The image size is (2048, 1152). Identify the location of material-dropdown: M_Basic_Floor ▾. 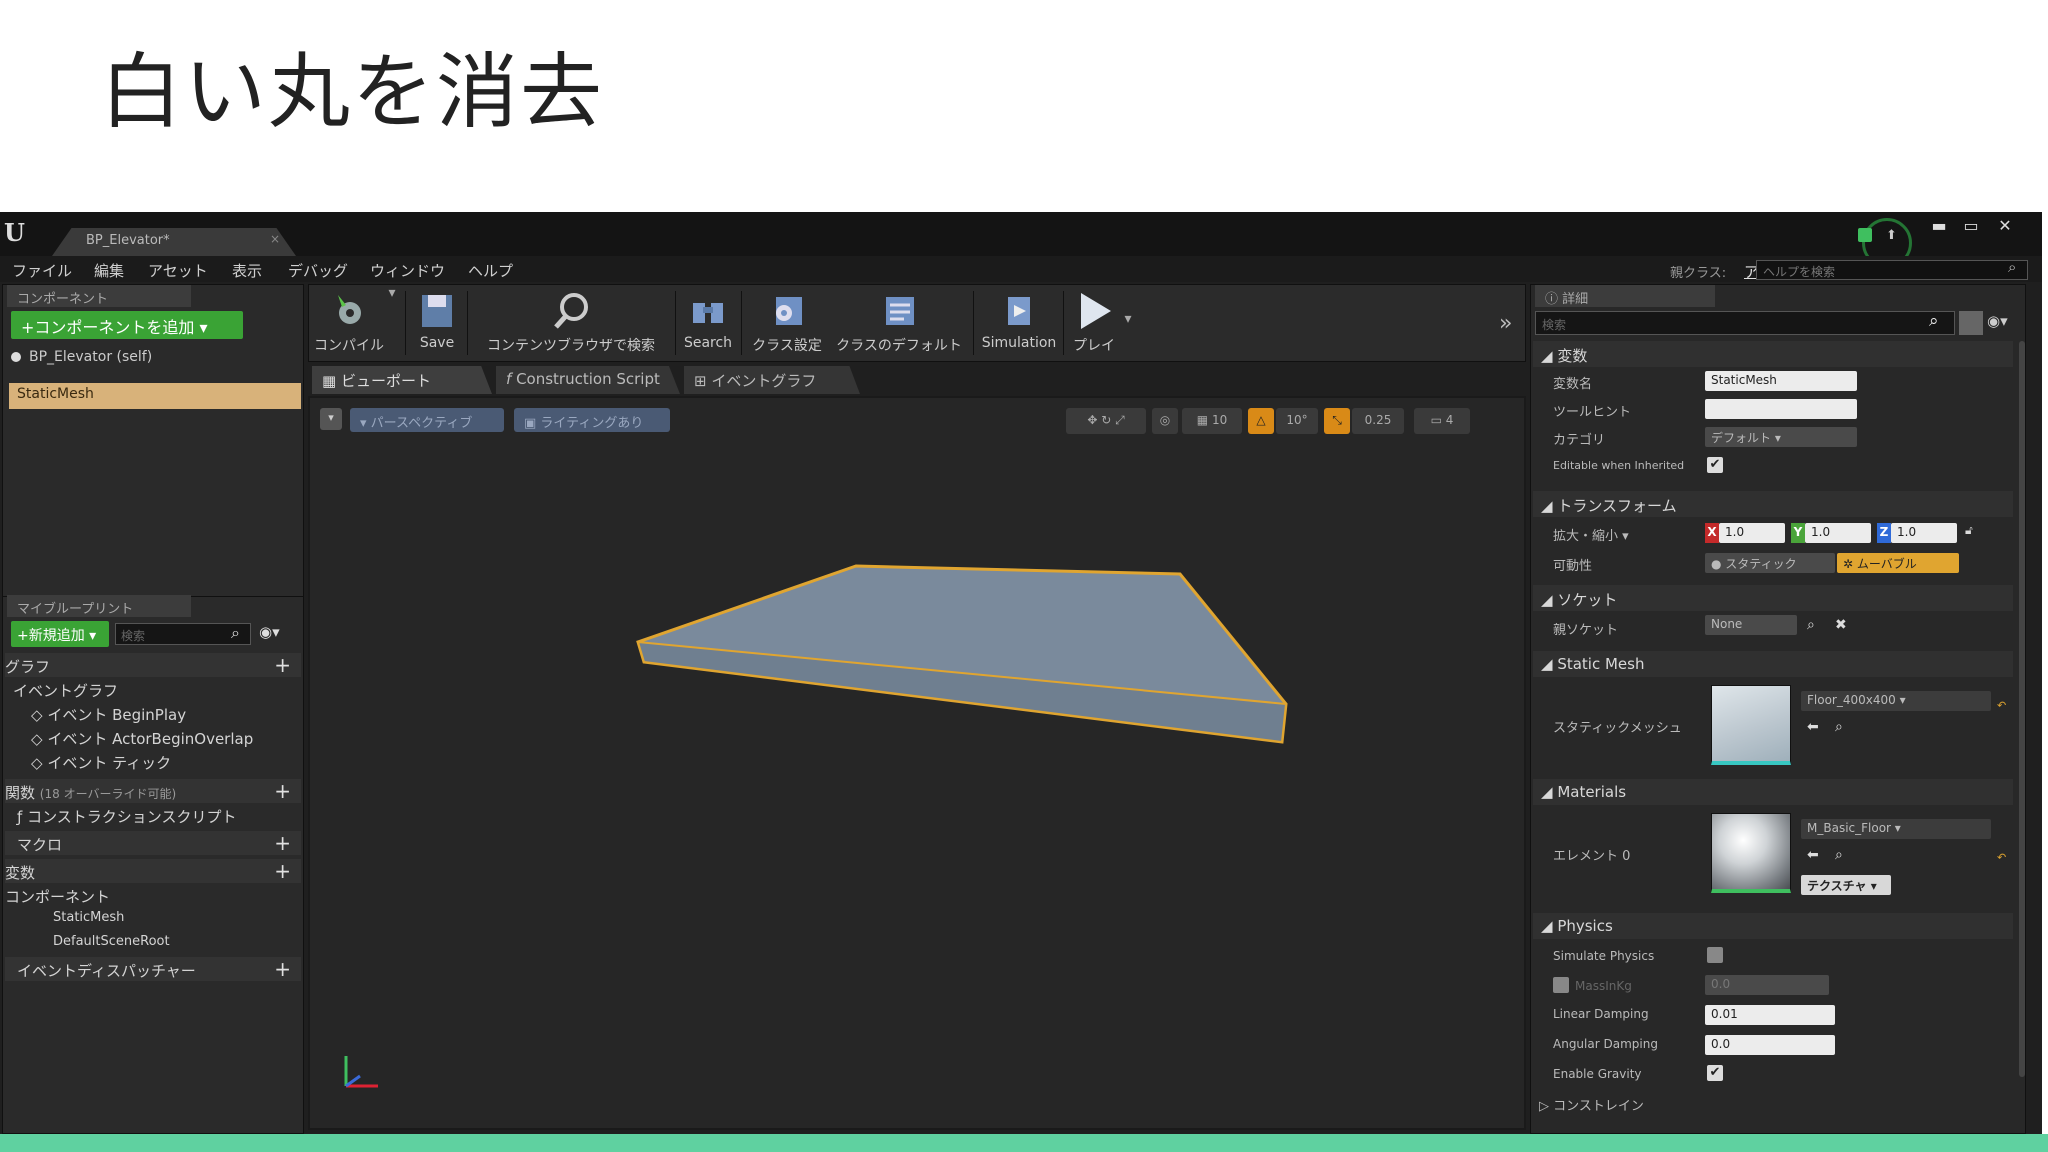
(1896, 829).